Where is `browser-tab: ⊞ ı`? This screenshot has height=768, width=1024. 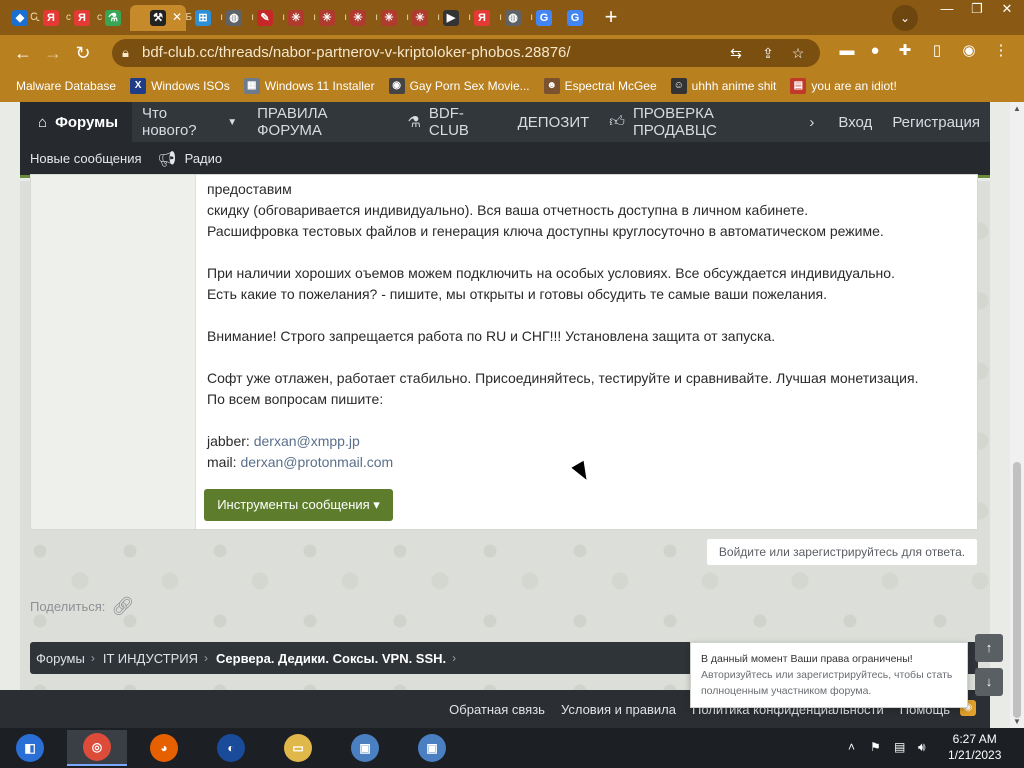
browser-tab: ⊞ ı is located at coordinates (206, 18).